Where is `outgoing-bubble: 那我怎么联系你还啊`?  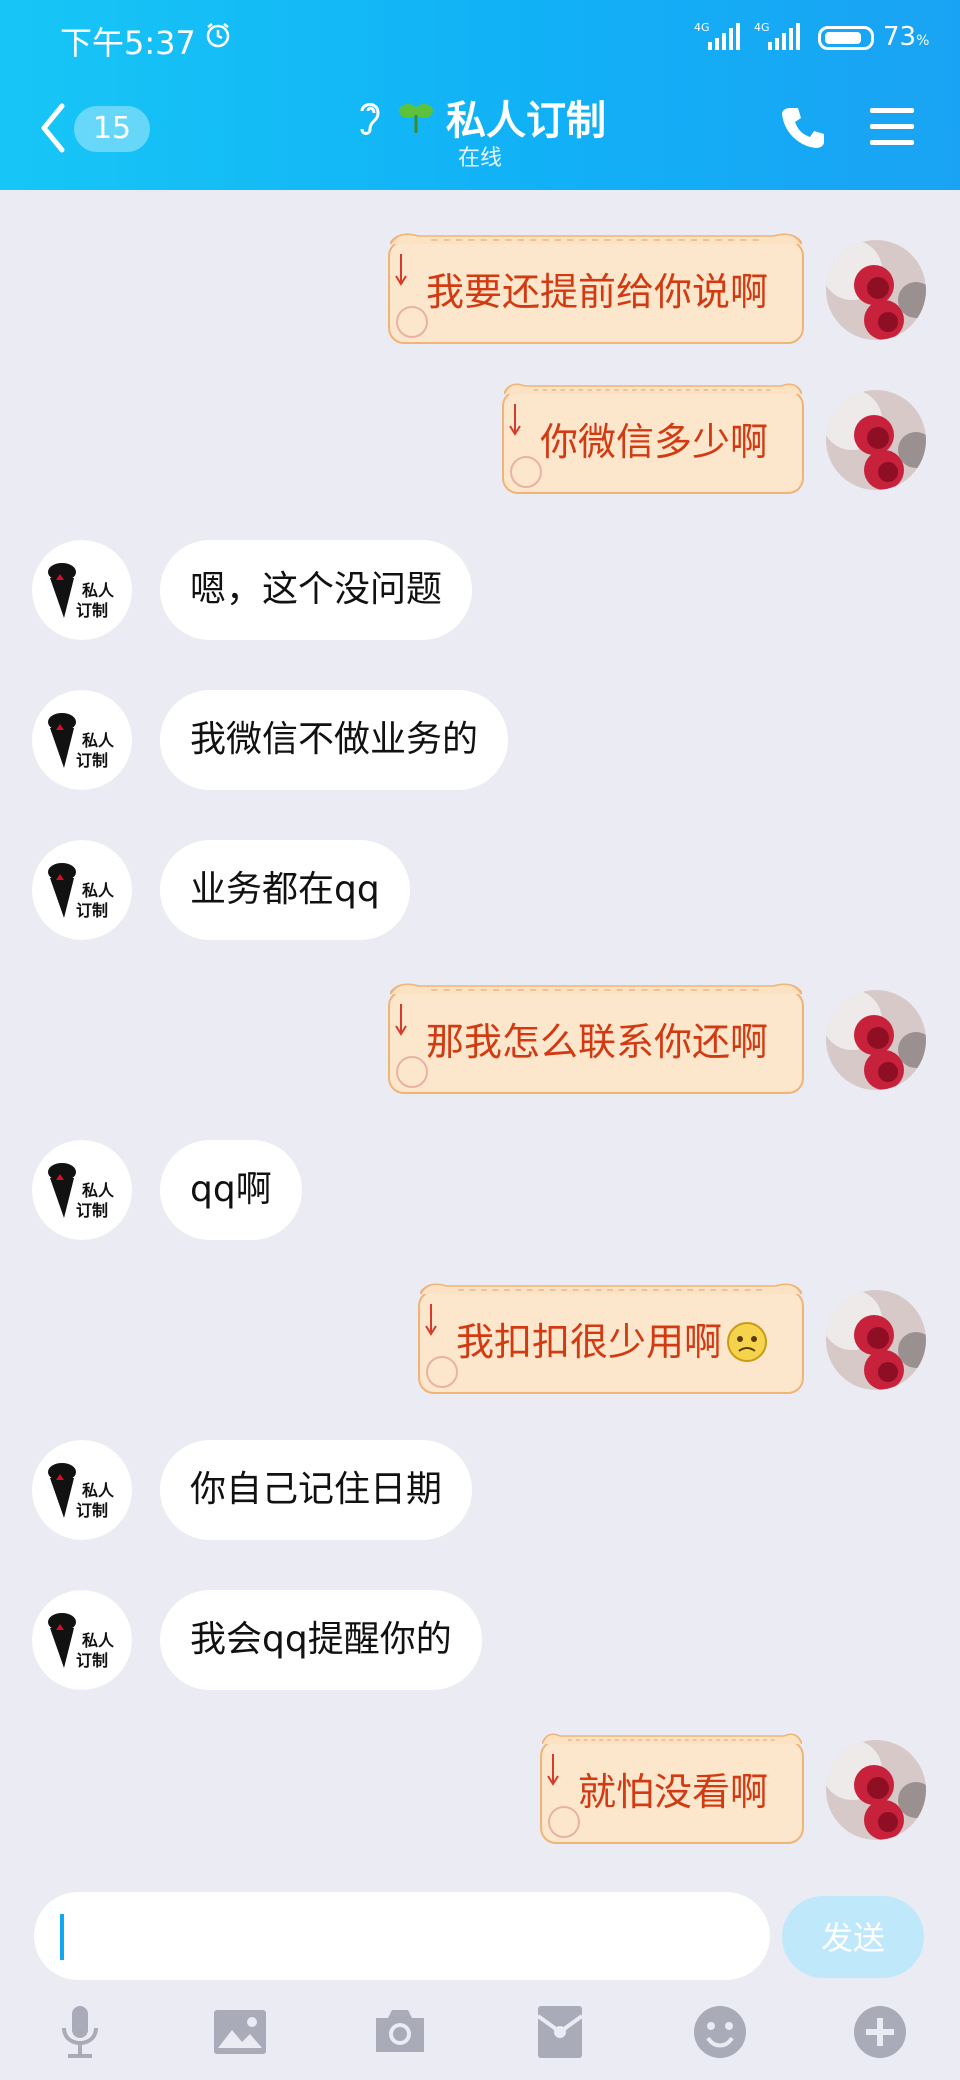 outgoing-bubble: 那我怎么联系你还啊 is located at coordinates (595, 1038).